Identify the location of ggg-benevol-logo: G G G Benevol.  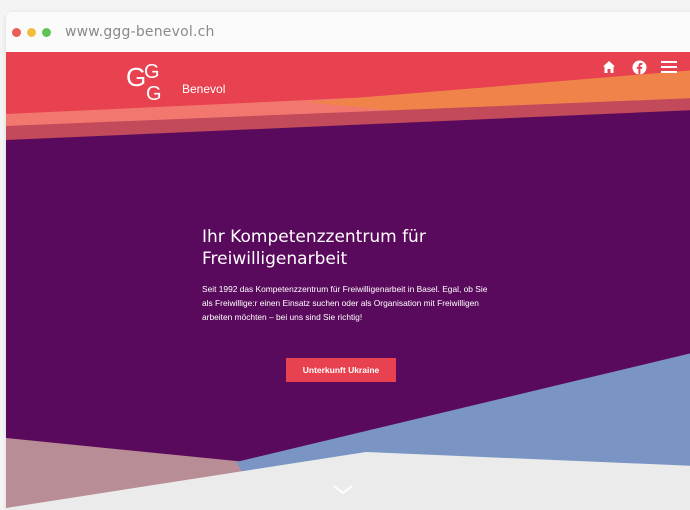
(184, 82).